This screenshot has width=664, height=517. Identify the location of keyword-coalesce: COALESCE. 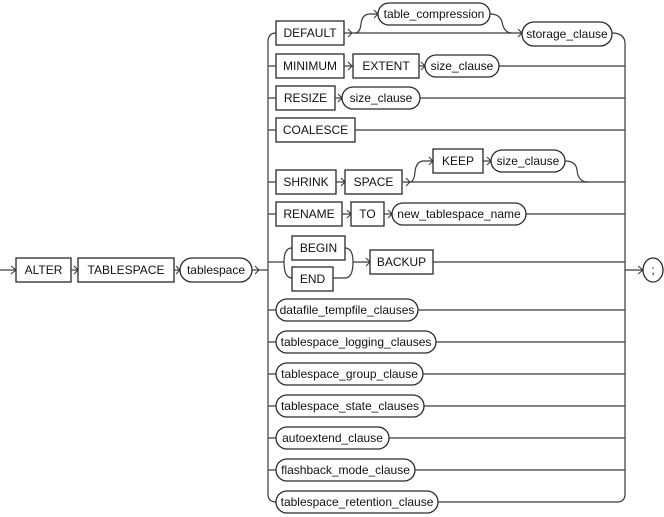
(315, 130).